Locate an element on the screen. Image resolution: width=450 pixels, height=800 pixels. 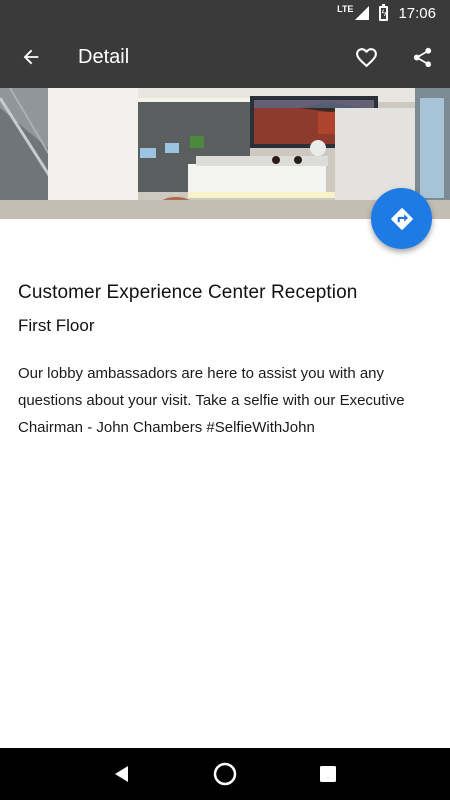
nav-home-circle-icon is located at coordinates (225, 774).